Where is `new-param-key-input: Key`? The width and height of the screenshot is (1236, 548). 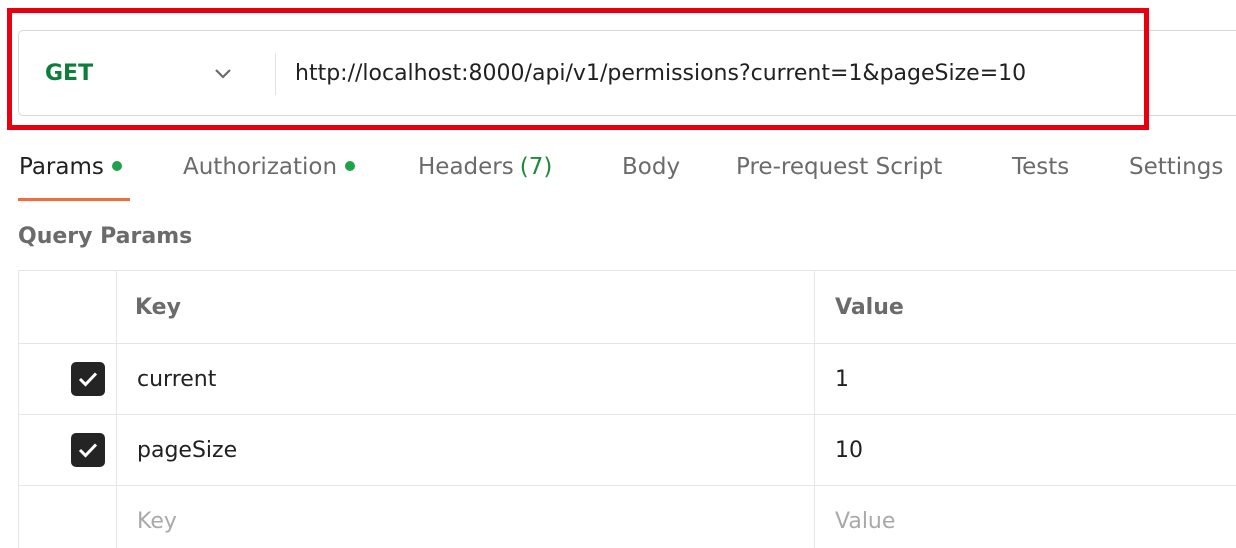
new-param-key-input: Key is located at coordinates (466, 517).